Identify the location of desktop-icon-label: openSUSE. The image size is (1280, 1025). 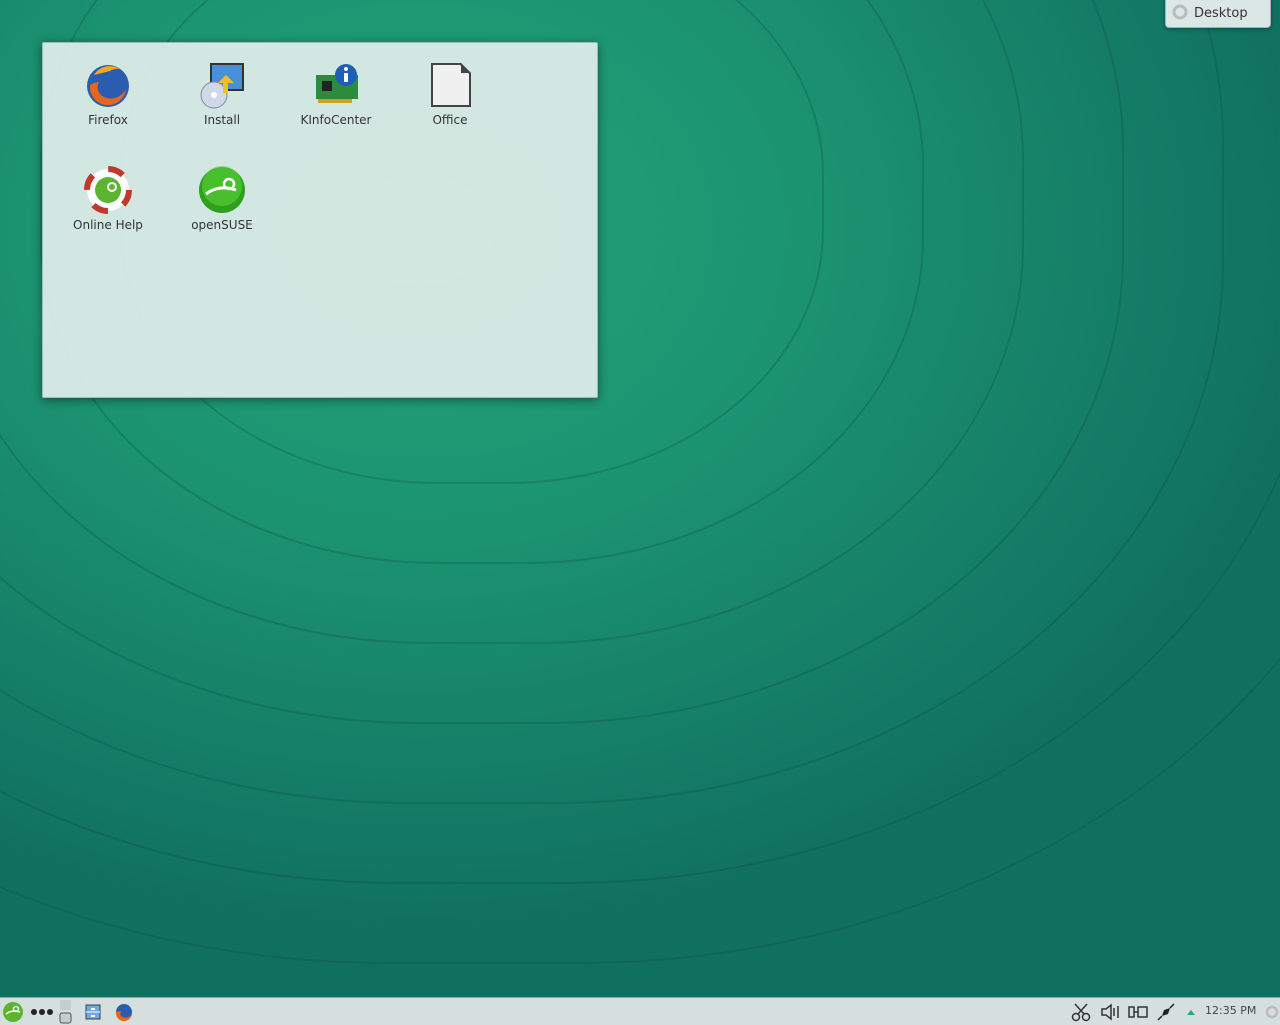
(222, 225).